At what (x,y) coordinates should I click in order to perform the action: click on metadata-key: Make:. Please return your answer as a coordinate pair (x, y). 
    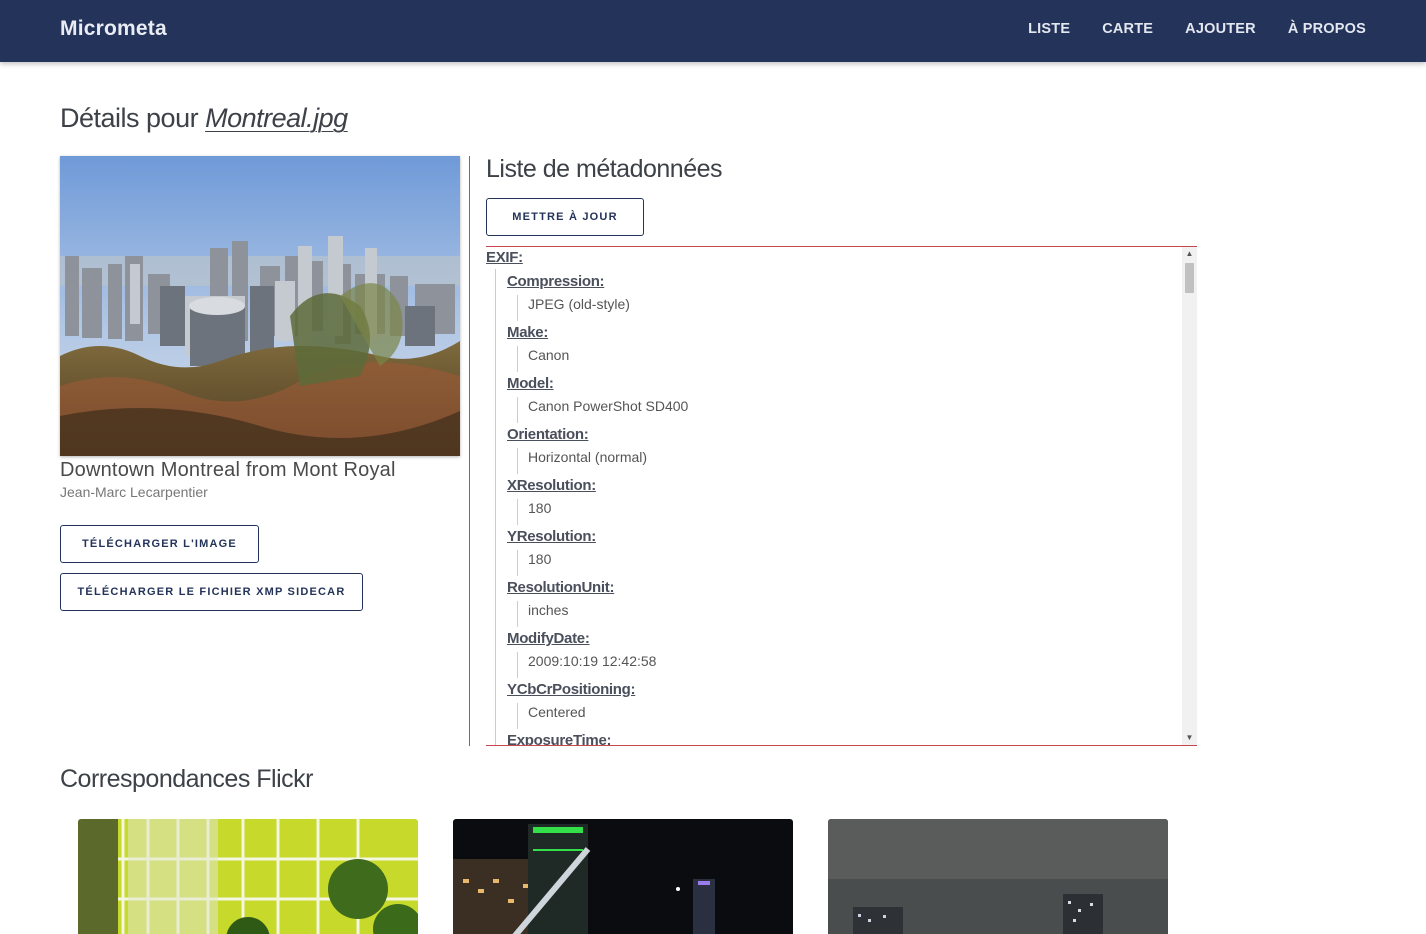
    Looking at the image, I should click on (527, 332).